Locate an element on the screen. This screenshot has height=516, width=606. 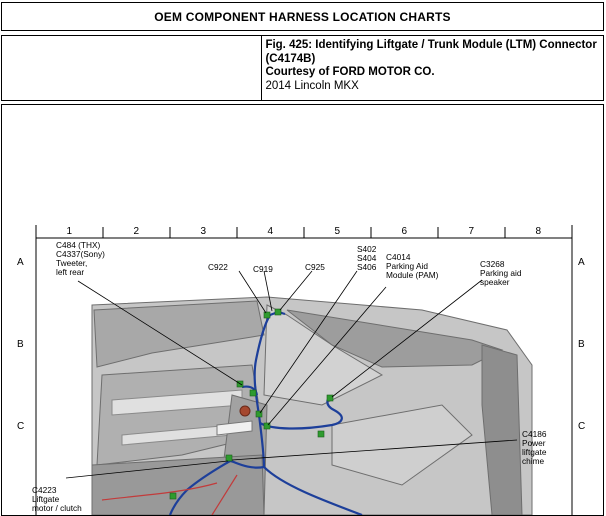
grid-col-label: 8 is located at coordinates (539, 231).